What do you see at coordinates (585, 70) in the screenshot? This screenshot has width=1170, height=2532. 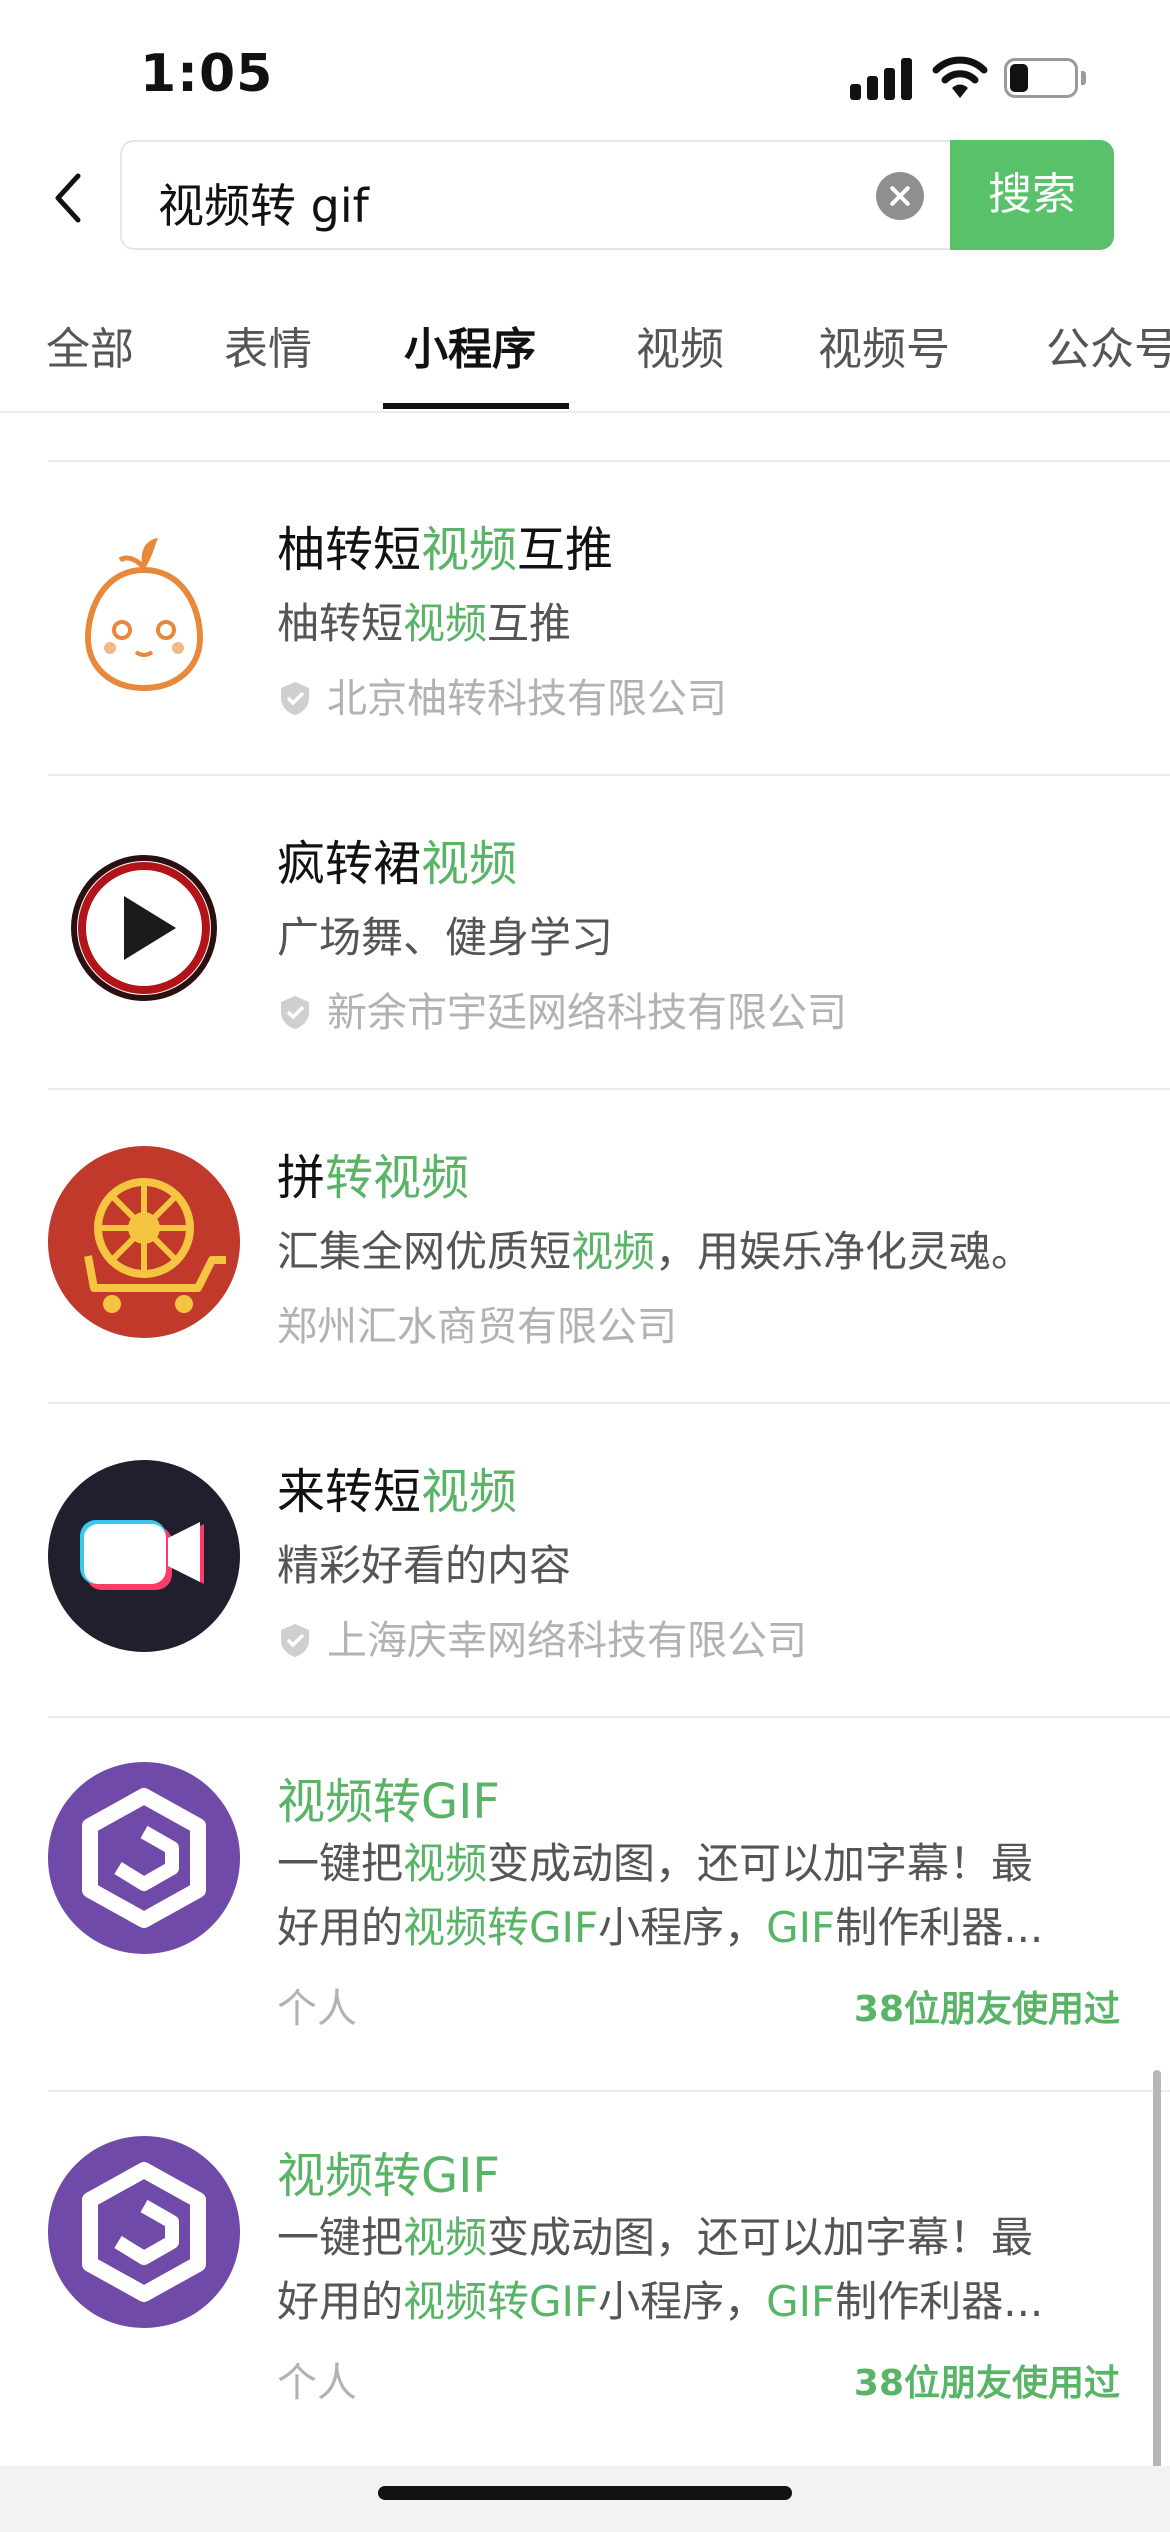 I see `status-bar: 1:05` at bounding box center [585, 70].